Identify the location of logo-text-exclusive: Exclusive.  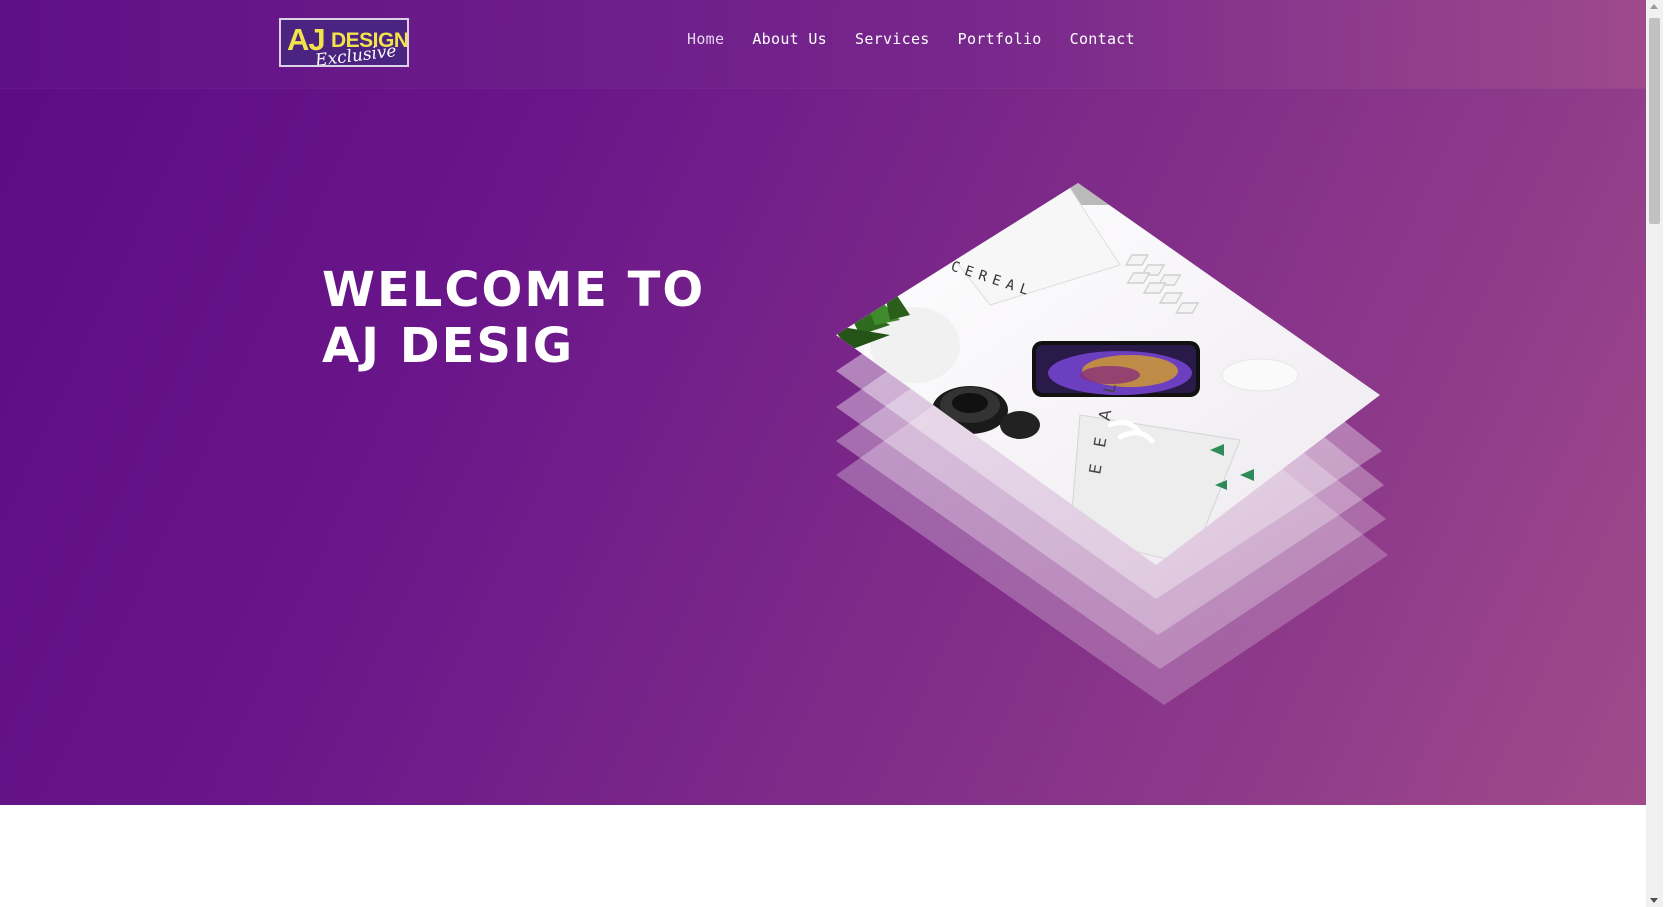
(356, 54).